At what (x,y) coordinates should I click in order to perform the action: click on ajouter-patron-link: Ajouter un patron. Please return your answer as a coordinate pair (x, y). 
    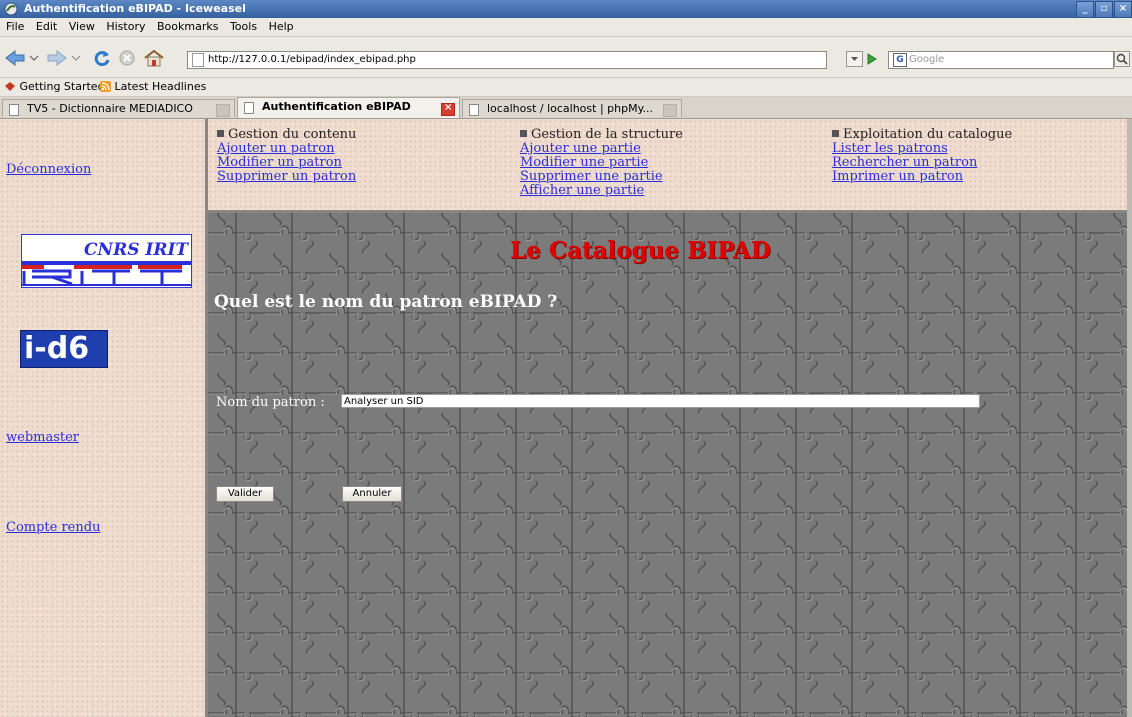
    Looking at the image, I should click on (286, 149).